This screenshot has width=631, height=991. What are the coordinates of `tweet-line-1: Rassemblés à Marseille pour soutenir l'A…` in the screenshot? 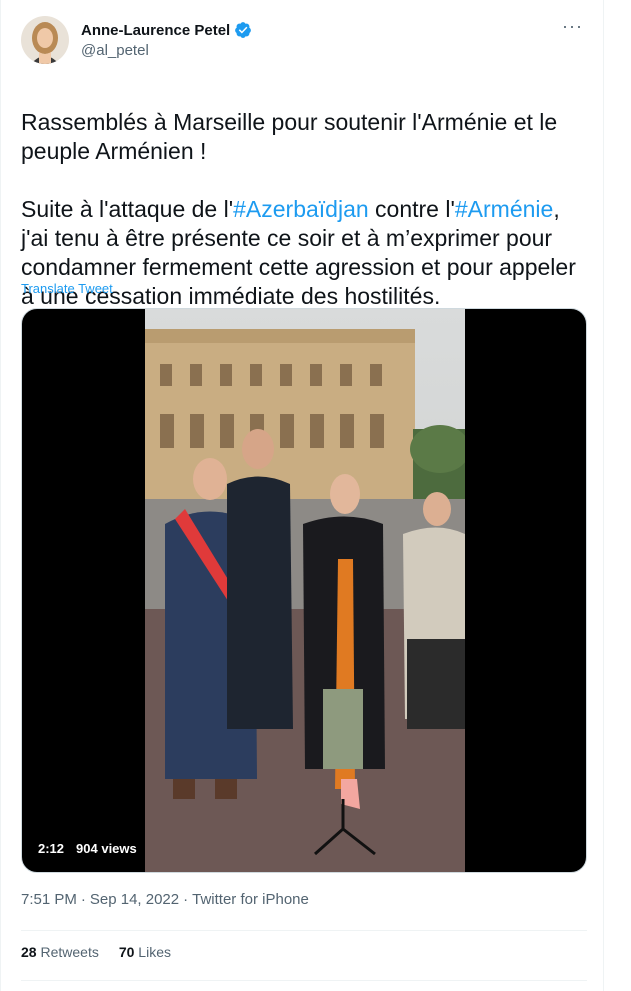 It's located at (289, 136).